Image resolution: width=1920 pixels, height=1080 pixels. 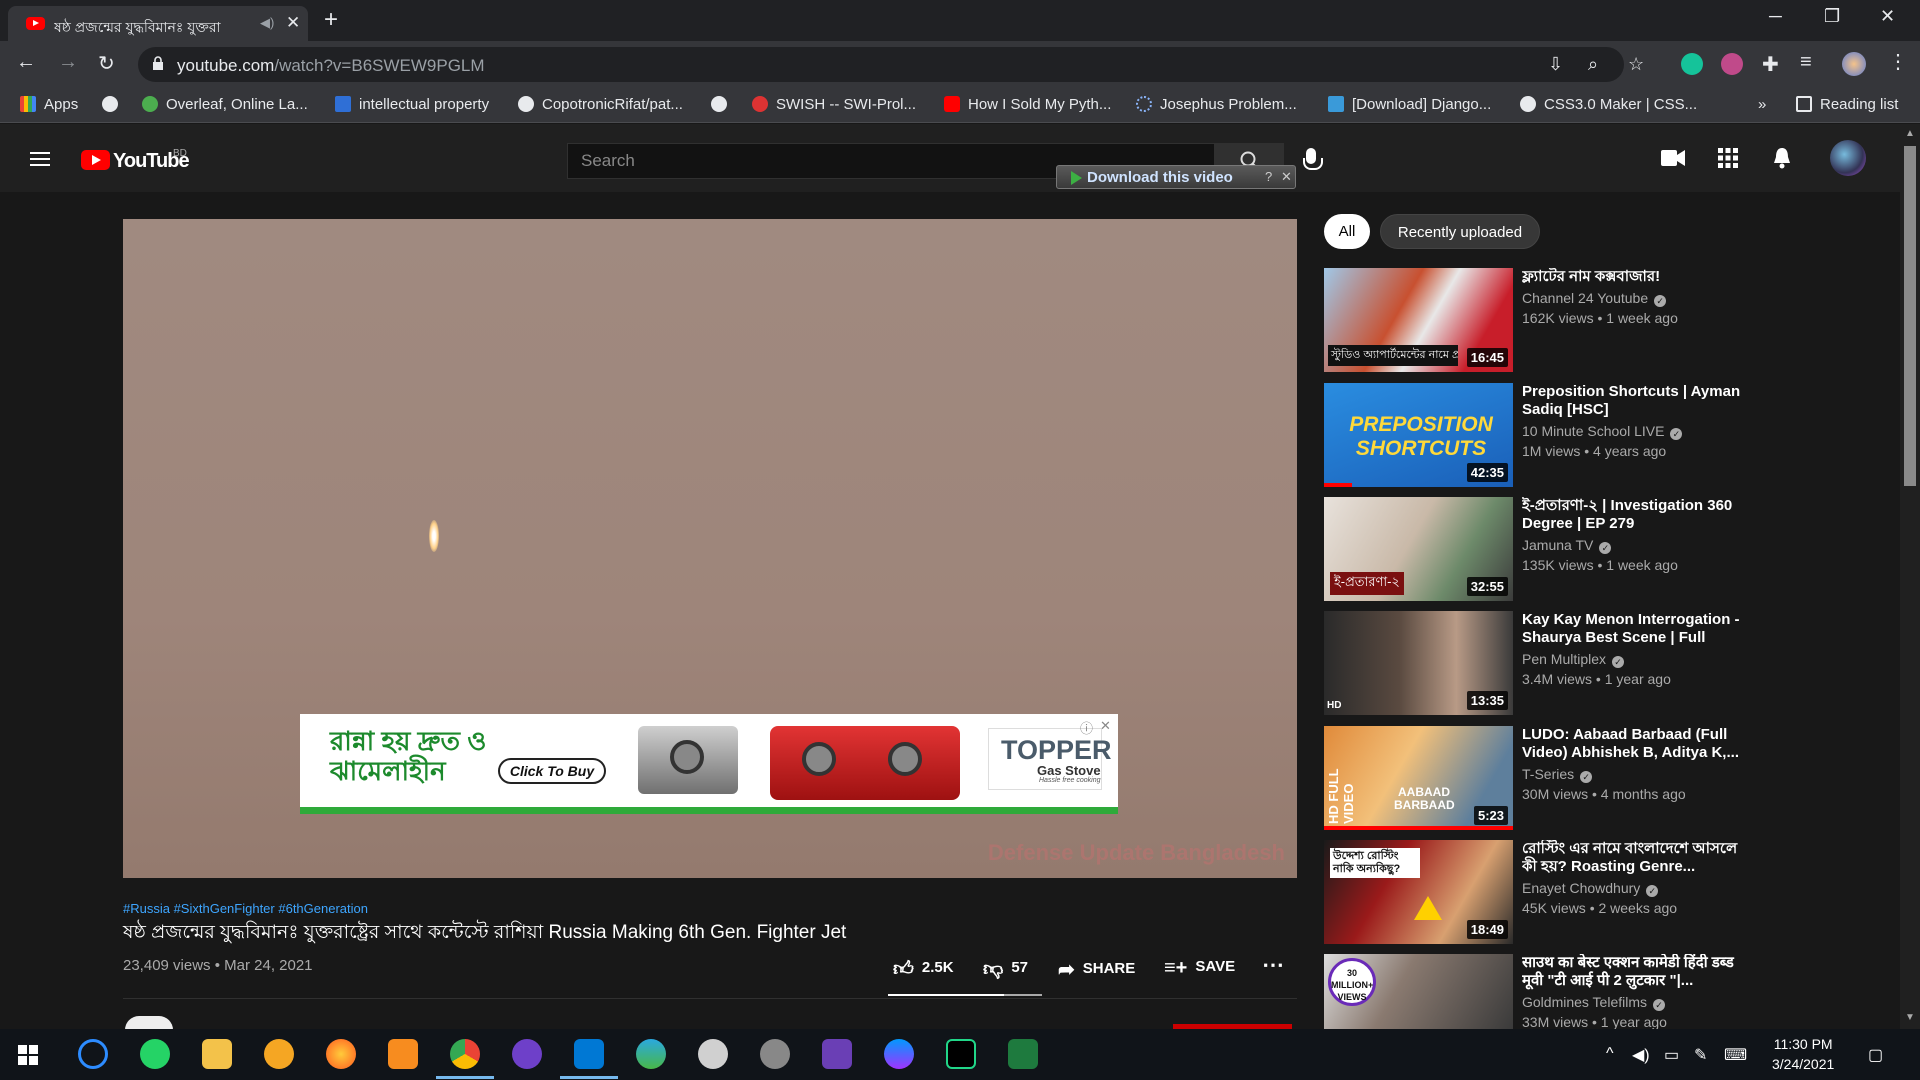 I want to click on extensions-puzzle-icon: ✚, so click(x=1770, y=64).